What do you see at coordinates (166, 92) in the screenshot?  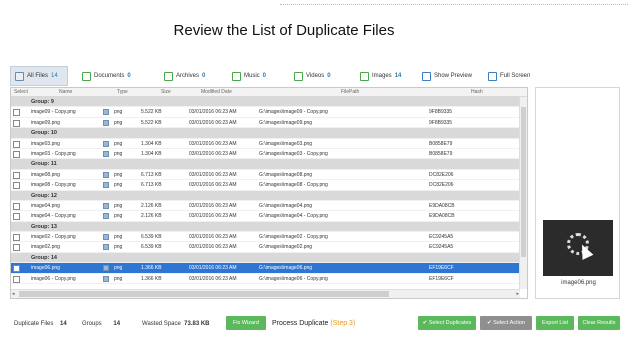 I see `header-size: Size` at bounding box center [166, 92].